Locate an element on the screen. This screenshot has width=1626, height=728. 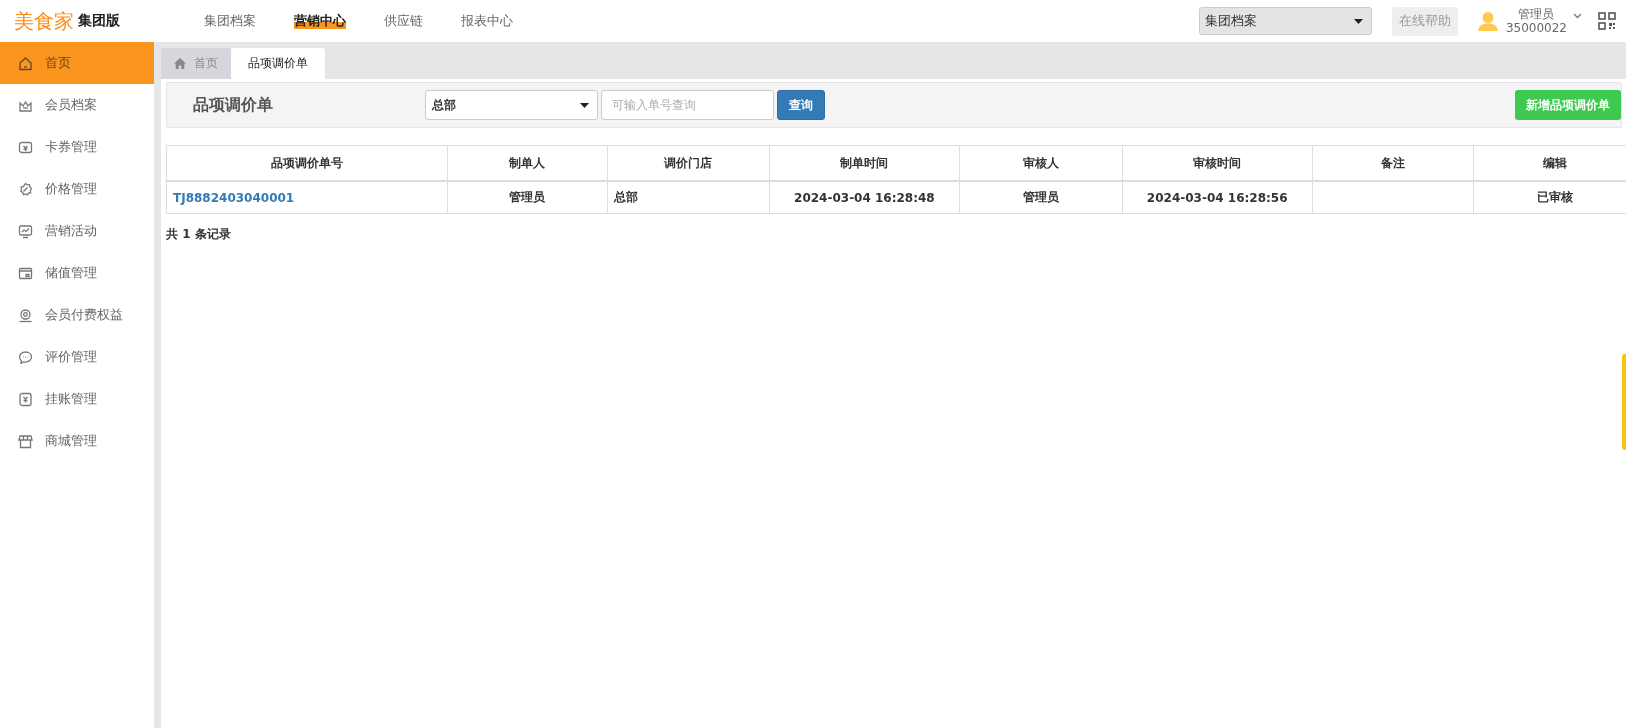
edition-label: 集团版 is located at coordinates (99, 21).